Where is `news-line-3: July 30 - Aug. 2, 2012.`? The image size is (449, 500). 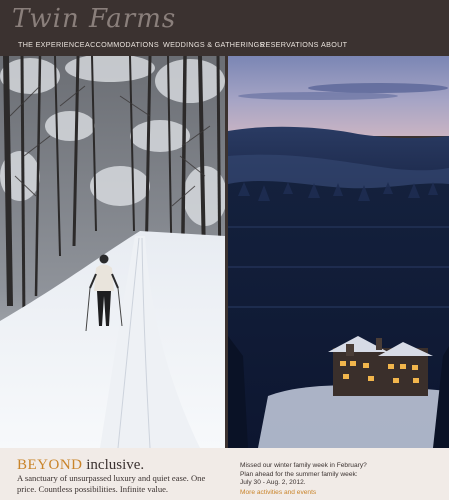 news-line-3: July 30 - Aug. 2, 2012. is located at coordinates (273, 483).